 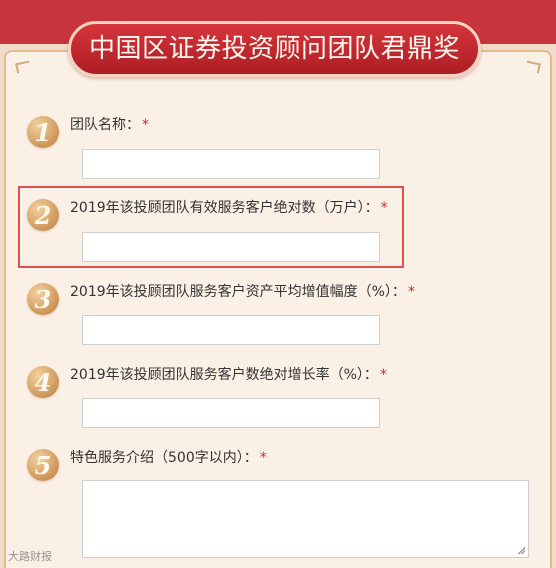 What do you see at coordinates (521, 550) in the screenshot?
I see `textarea-resize-handle` at bounding box center [521, 550].